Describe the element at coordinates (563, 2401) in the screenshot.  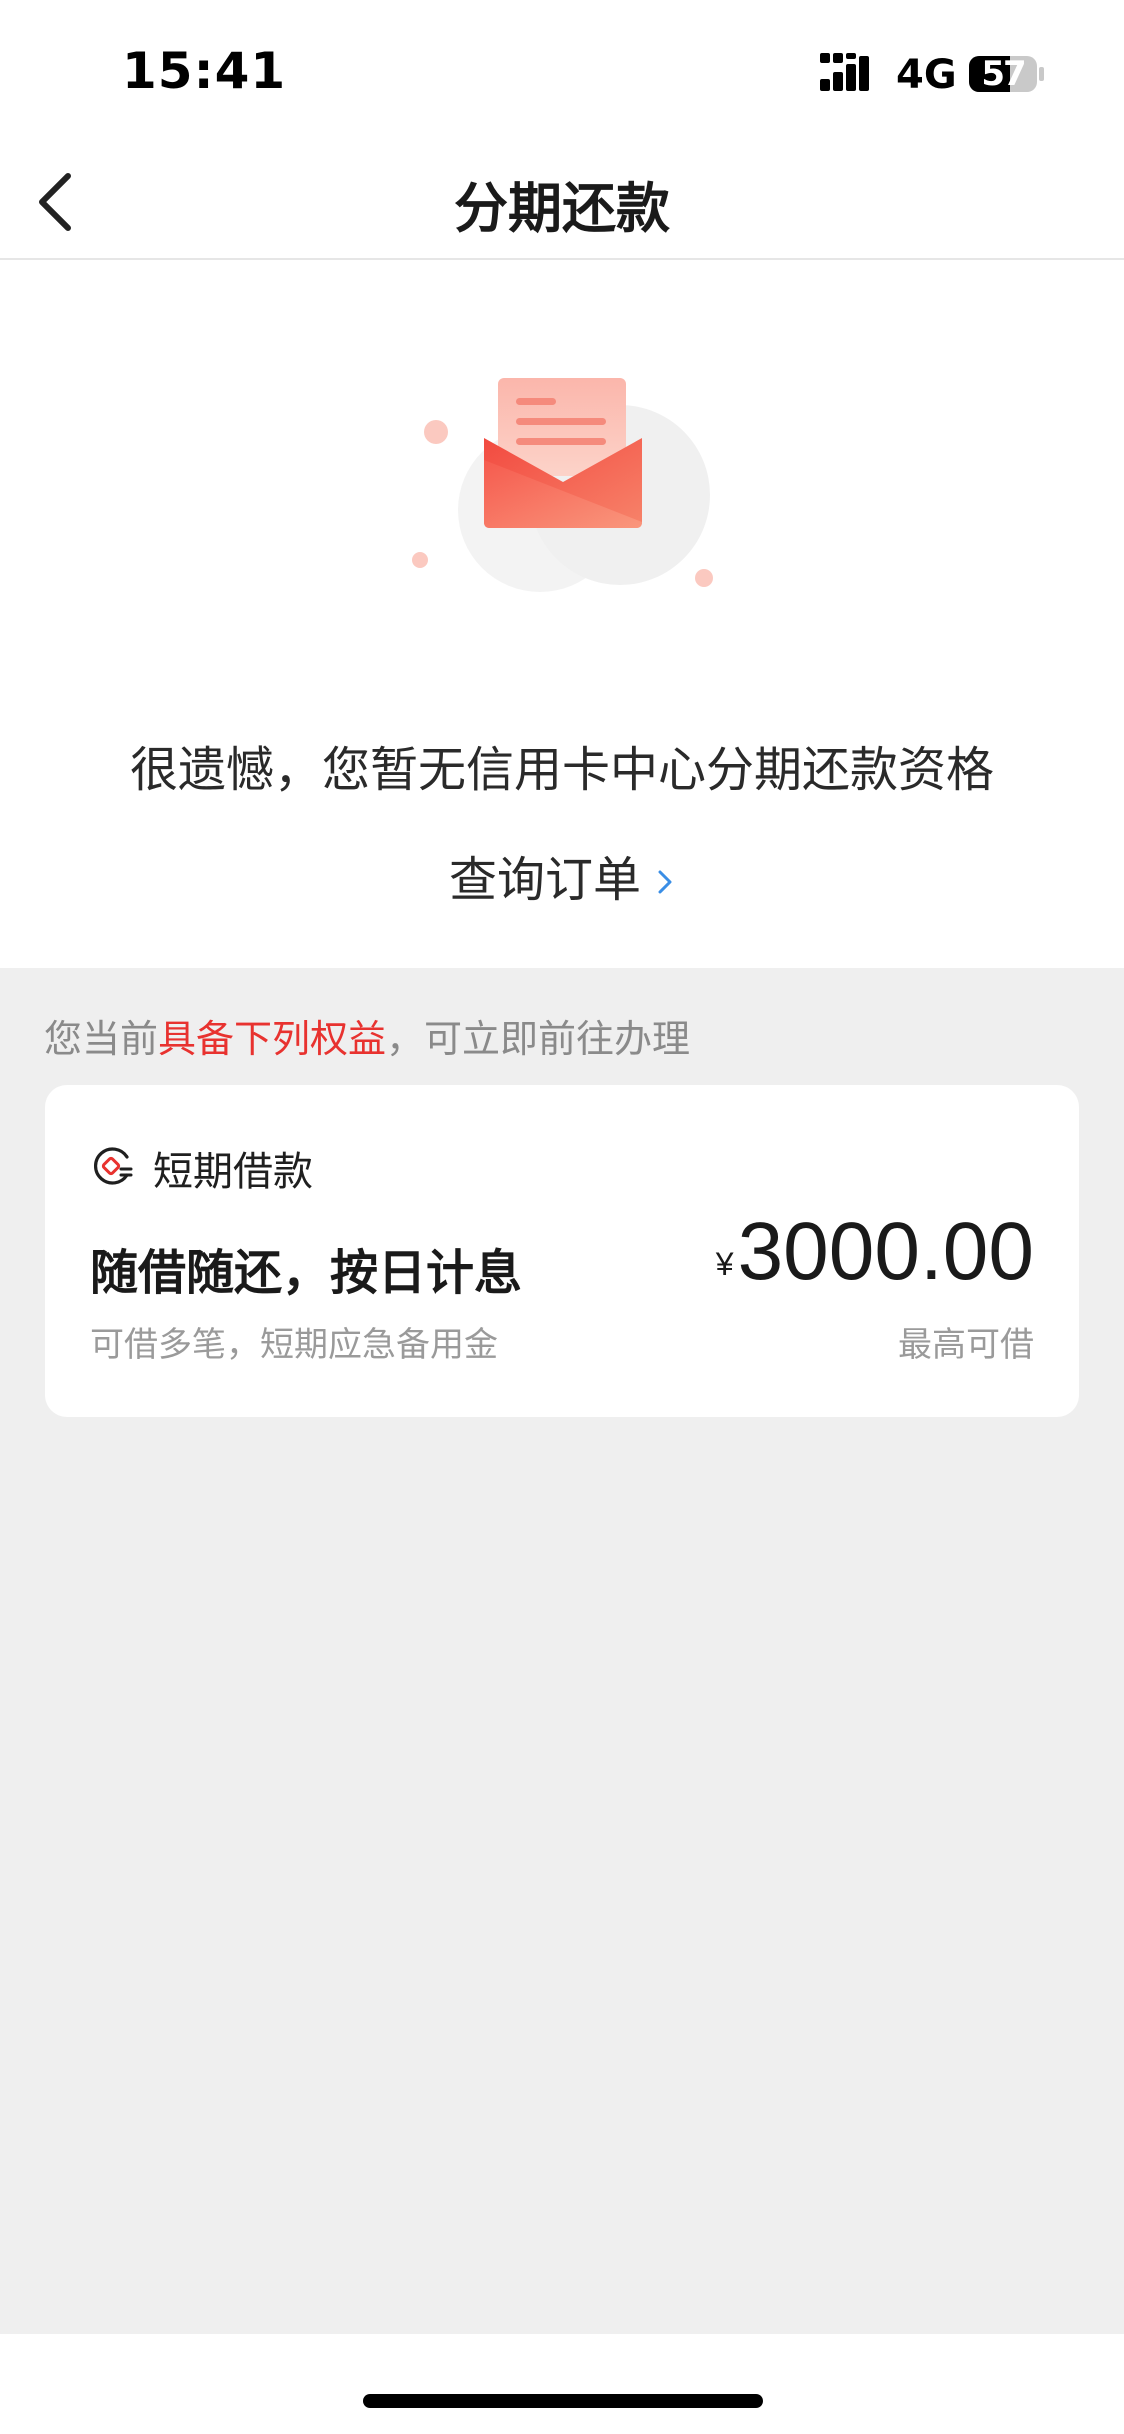
I see `home-indicator` at that location.